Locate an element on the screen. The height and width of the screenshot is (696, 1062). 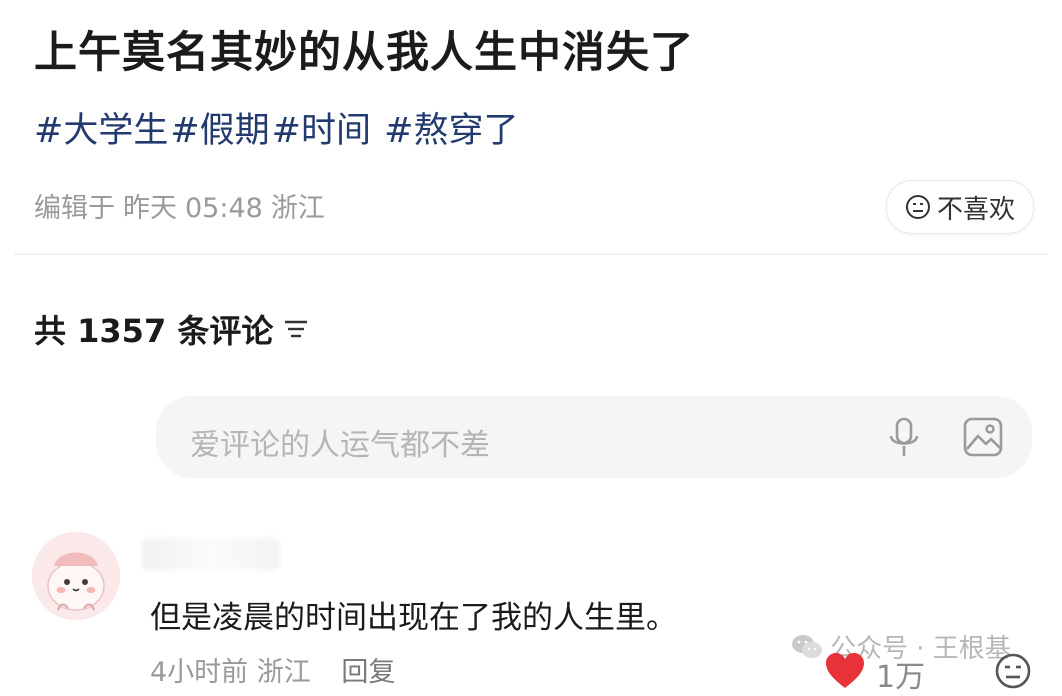
comment-count-label: 共 1357 条评论 is located at coordinates (154, 331).